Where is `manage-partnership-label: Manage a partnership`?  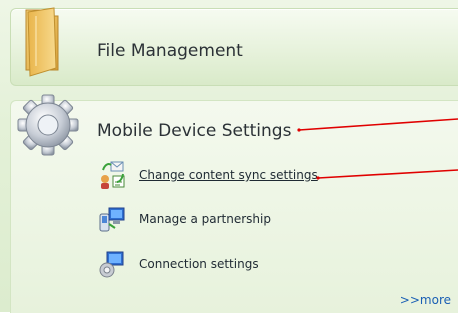
manage-partnership-label: Manage a partnership is located at coordinates (205, 219).